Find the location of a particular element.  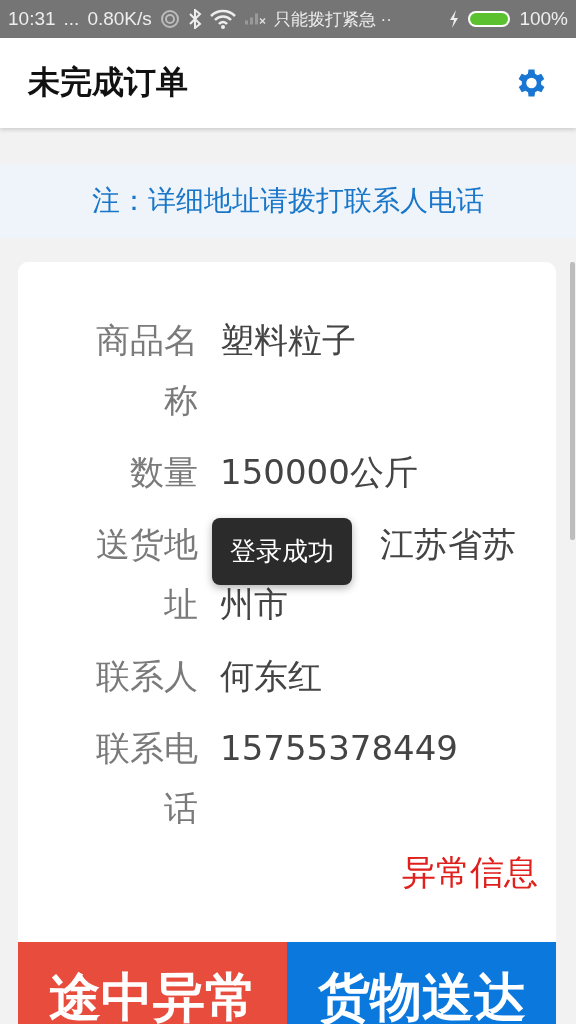

signal-icon is located at coordinates (254, 19).